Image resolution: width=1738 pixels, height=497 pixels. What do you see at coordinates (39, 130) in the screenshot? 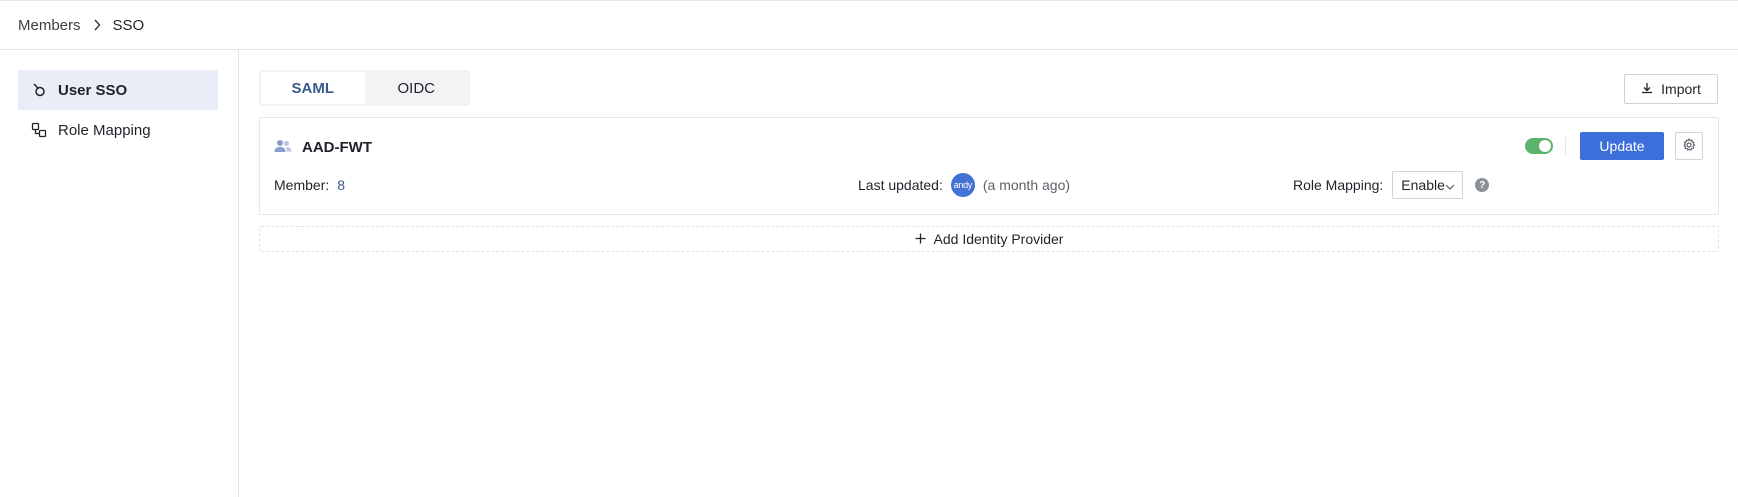
I see `role-mapping-icon` at bounding box center [39, 130].